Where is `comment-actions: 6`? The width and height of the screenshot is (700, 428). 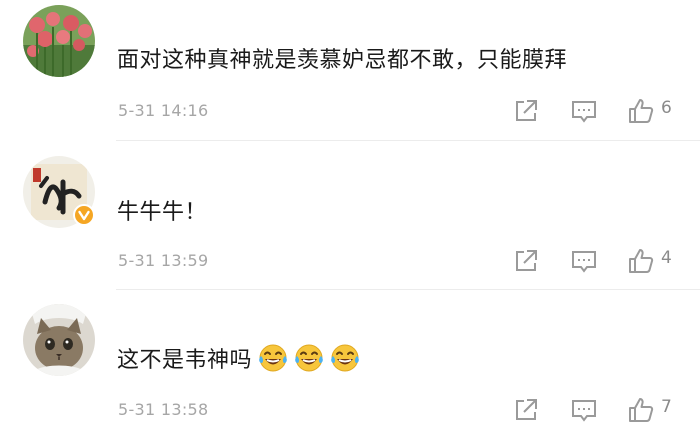
comment-actions: 6 is located at coordinates (350, 111).